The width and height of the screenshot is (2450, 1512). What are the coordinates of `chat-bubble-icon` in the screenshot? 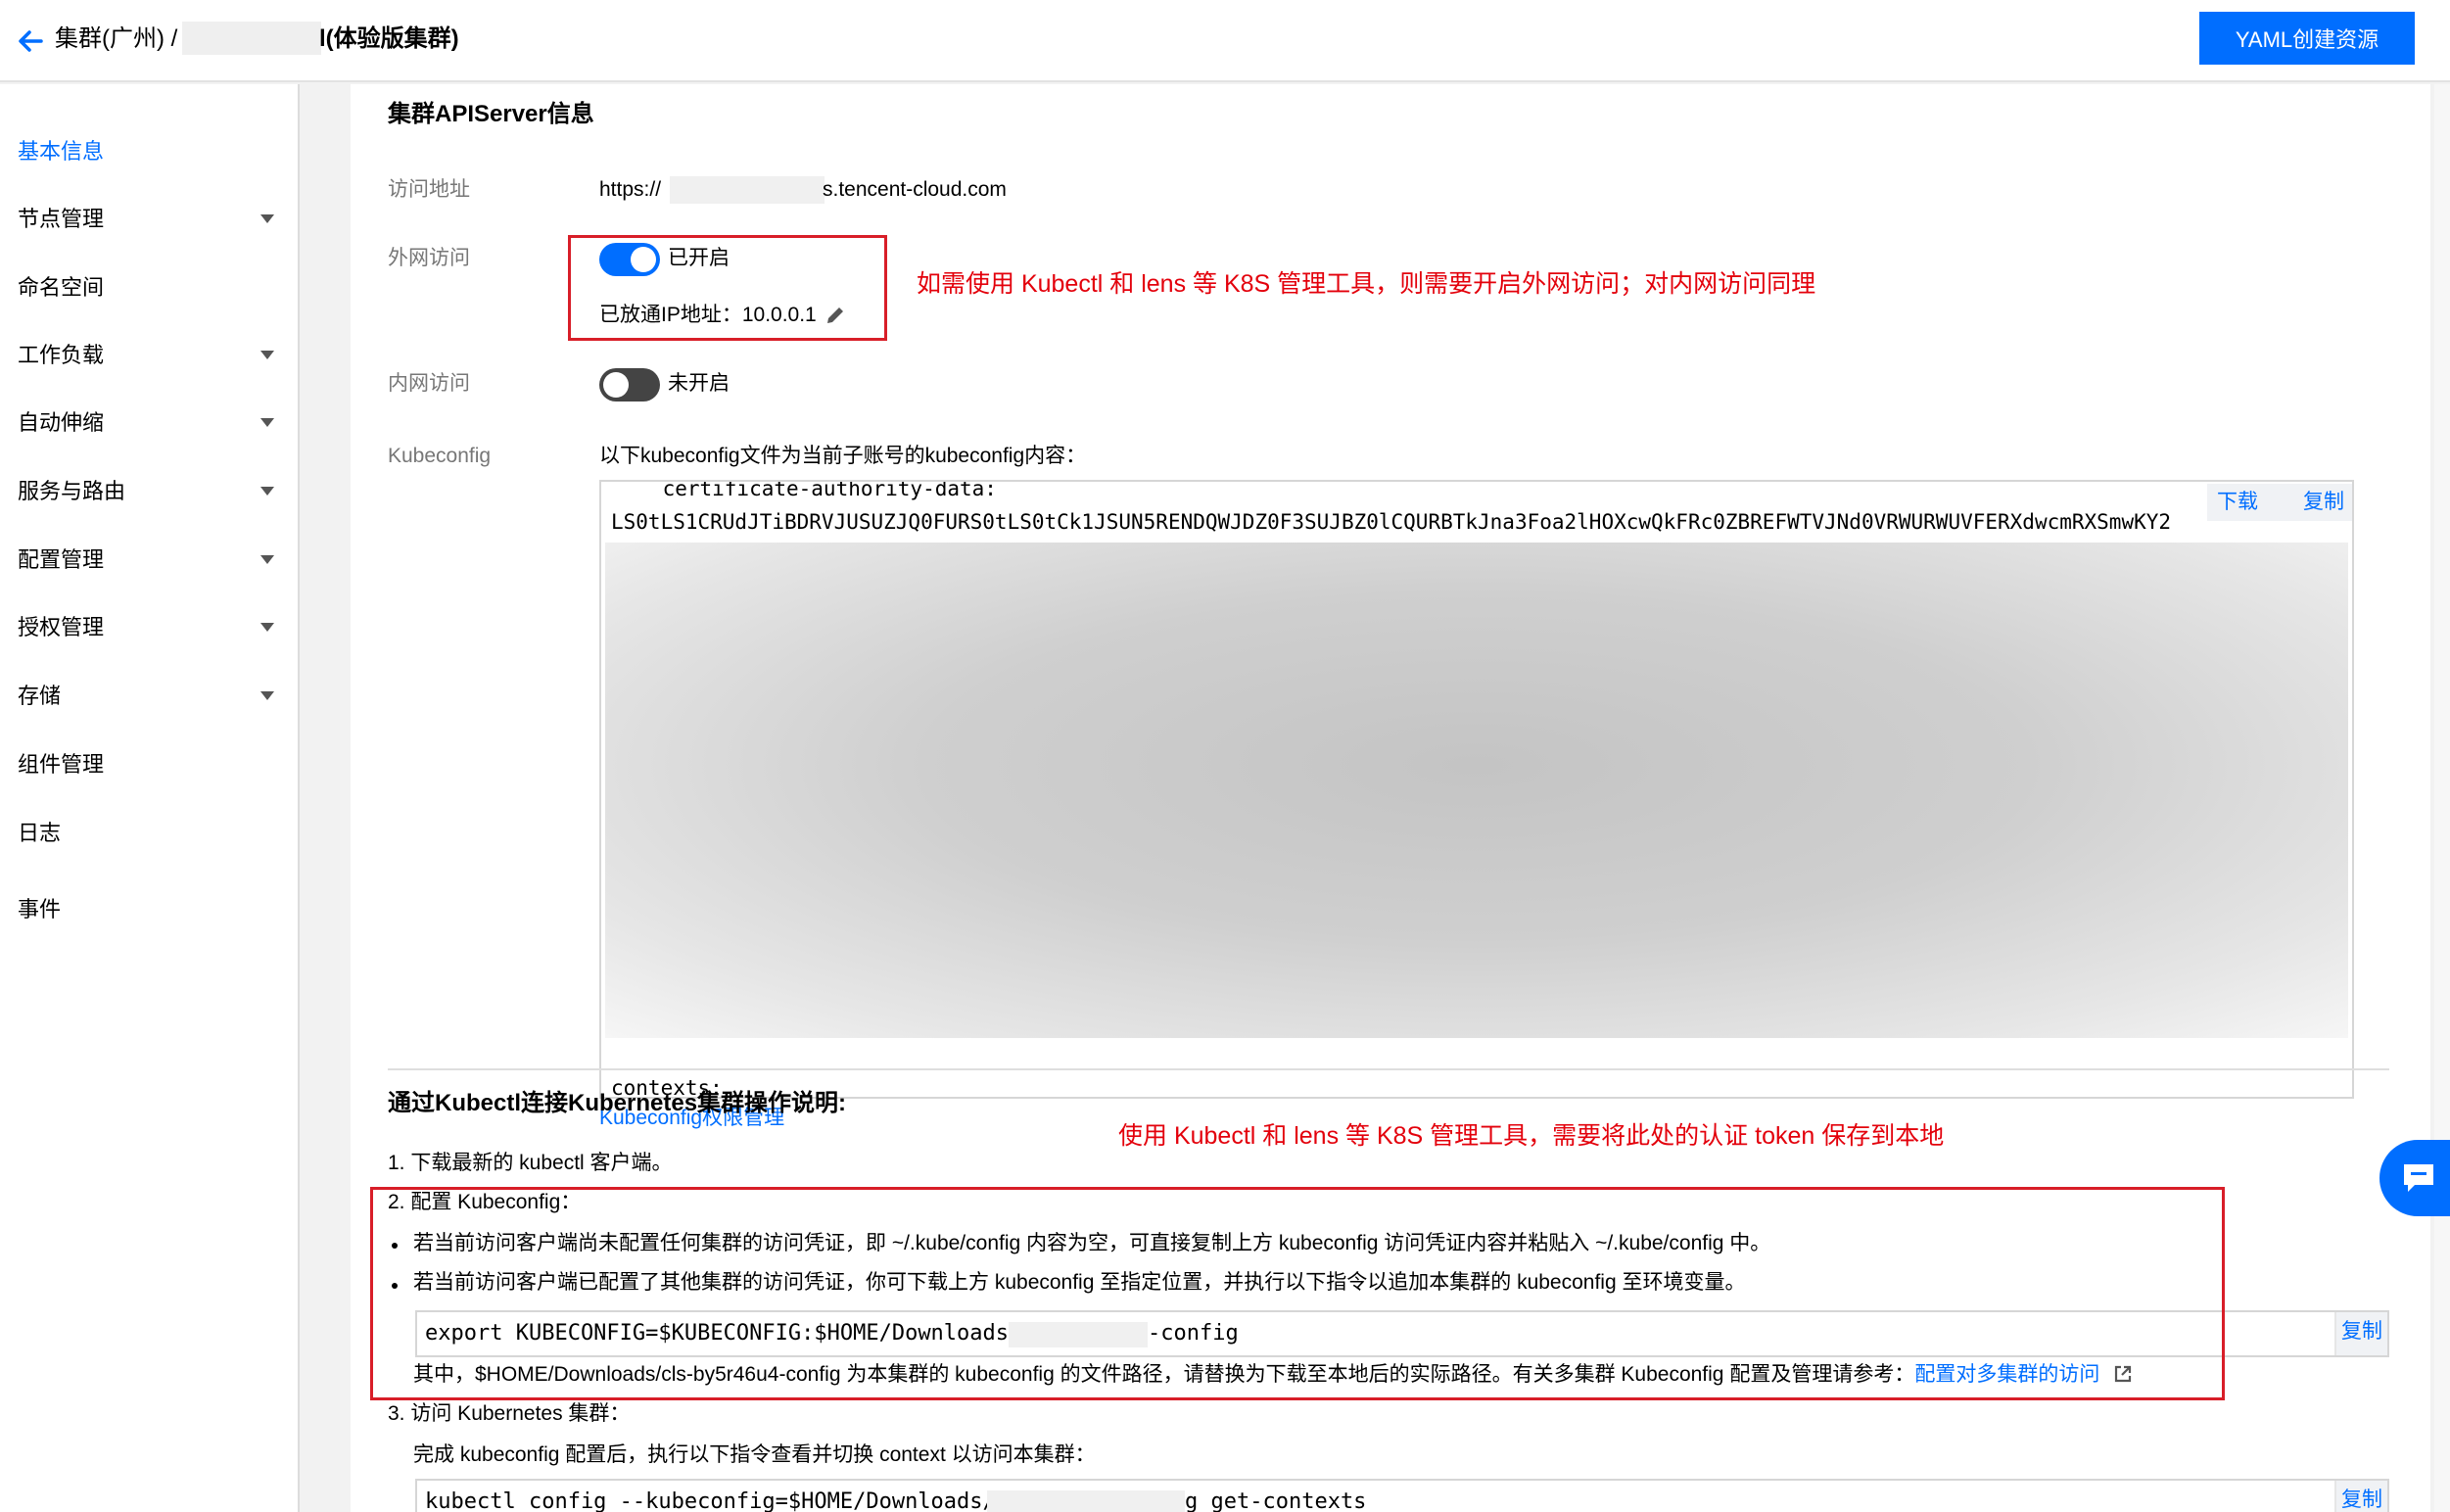 It's located at (2418, 1178).